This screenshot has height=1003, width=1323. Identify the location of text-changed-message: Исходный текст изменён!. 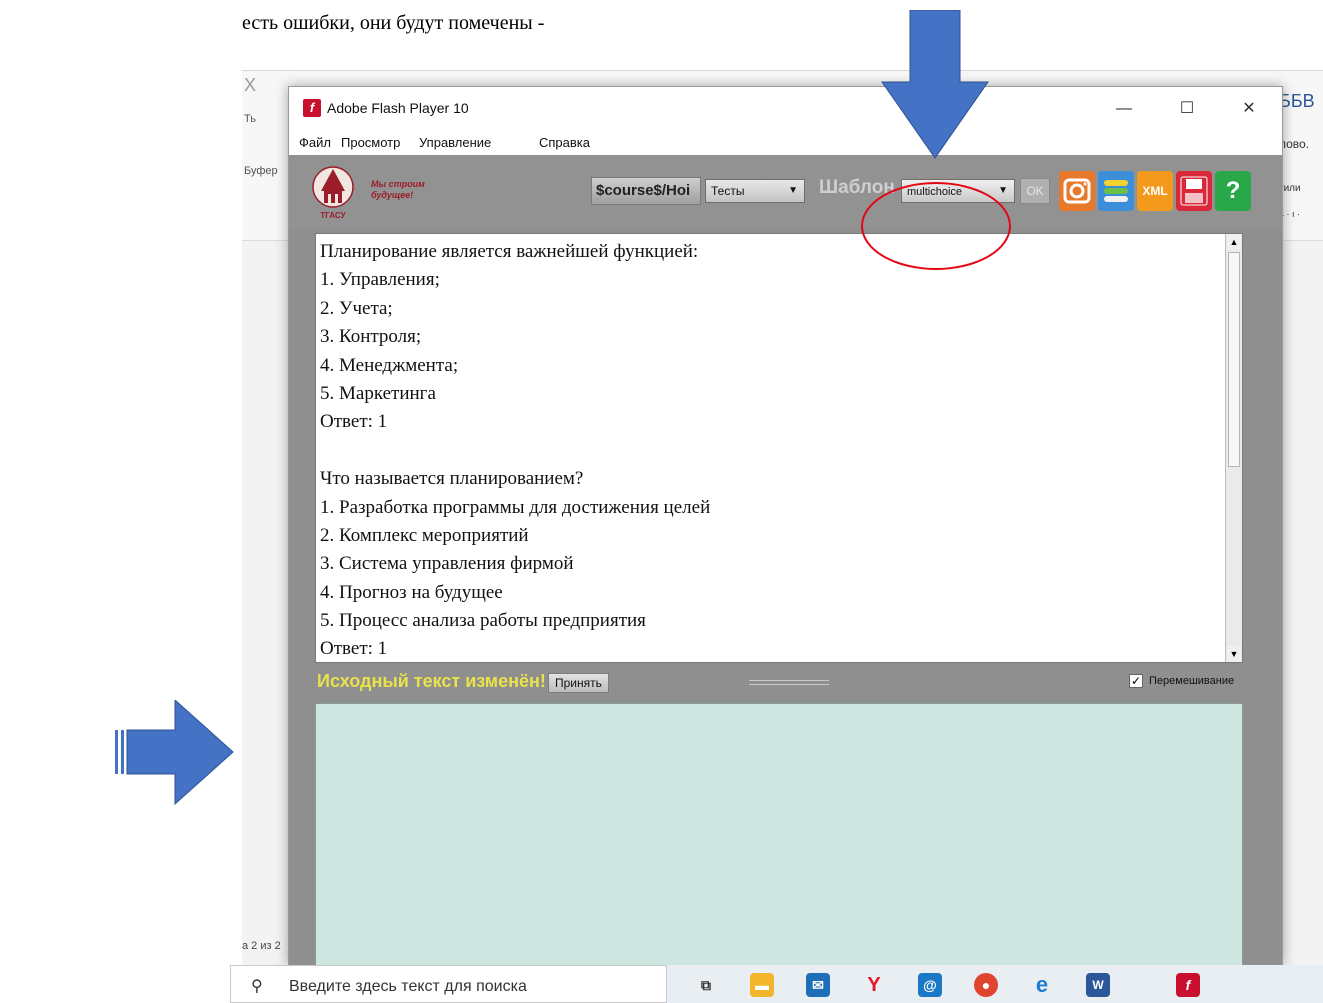
(431, 681).